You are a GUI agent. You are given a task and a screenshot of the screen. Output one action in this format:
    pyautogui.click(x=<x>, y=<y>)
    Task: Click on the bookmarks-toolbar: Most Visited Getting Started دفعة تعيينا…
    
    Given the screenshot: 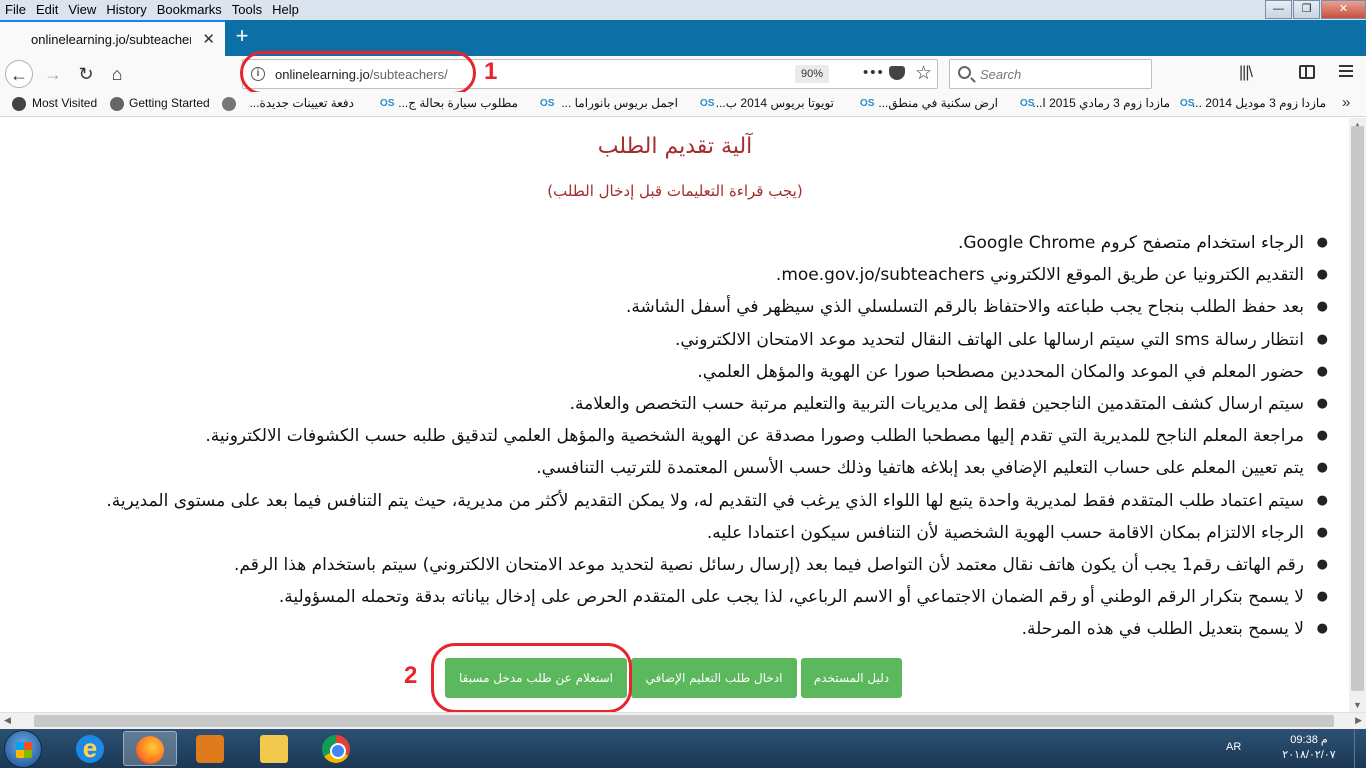 What is the action you would take?
    pyautogui.click(x=683, y=104)
    